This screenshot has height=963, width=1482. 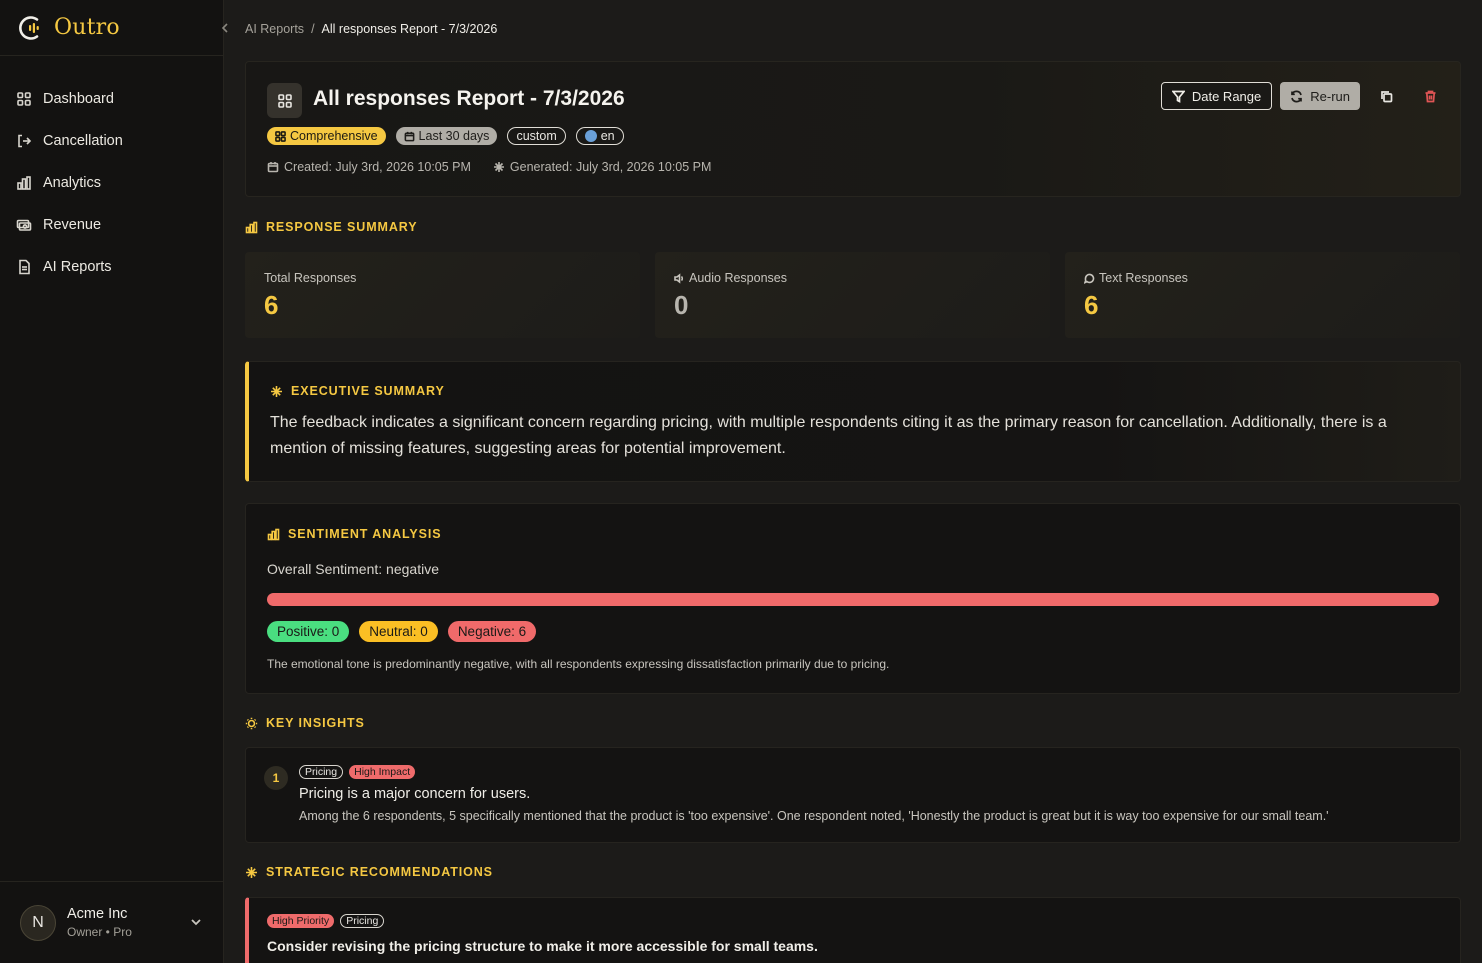 I want to click on overall-sentiment: Overall Sentiment: negative, so click(x=353, y=569).